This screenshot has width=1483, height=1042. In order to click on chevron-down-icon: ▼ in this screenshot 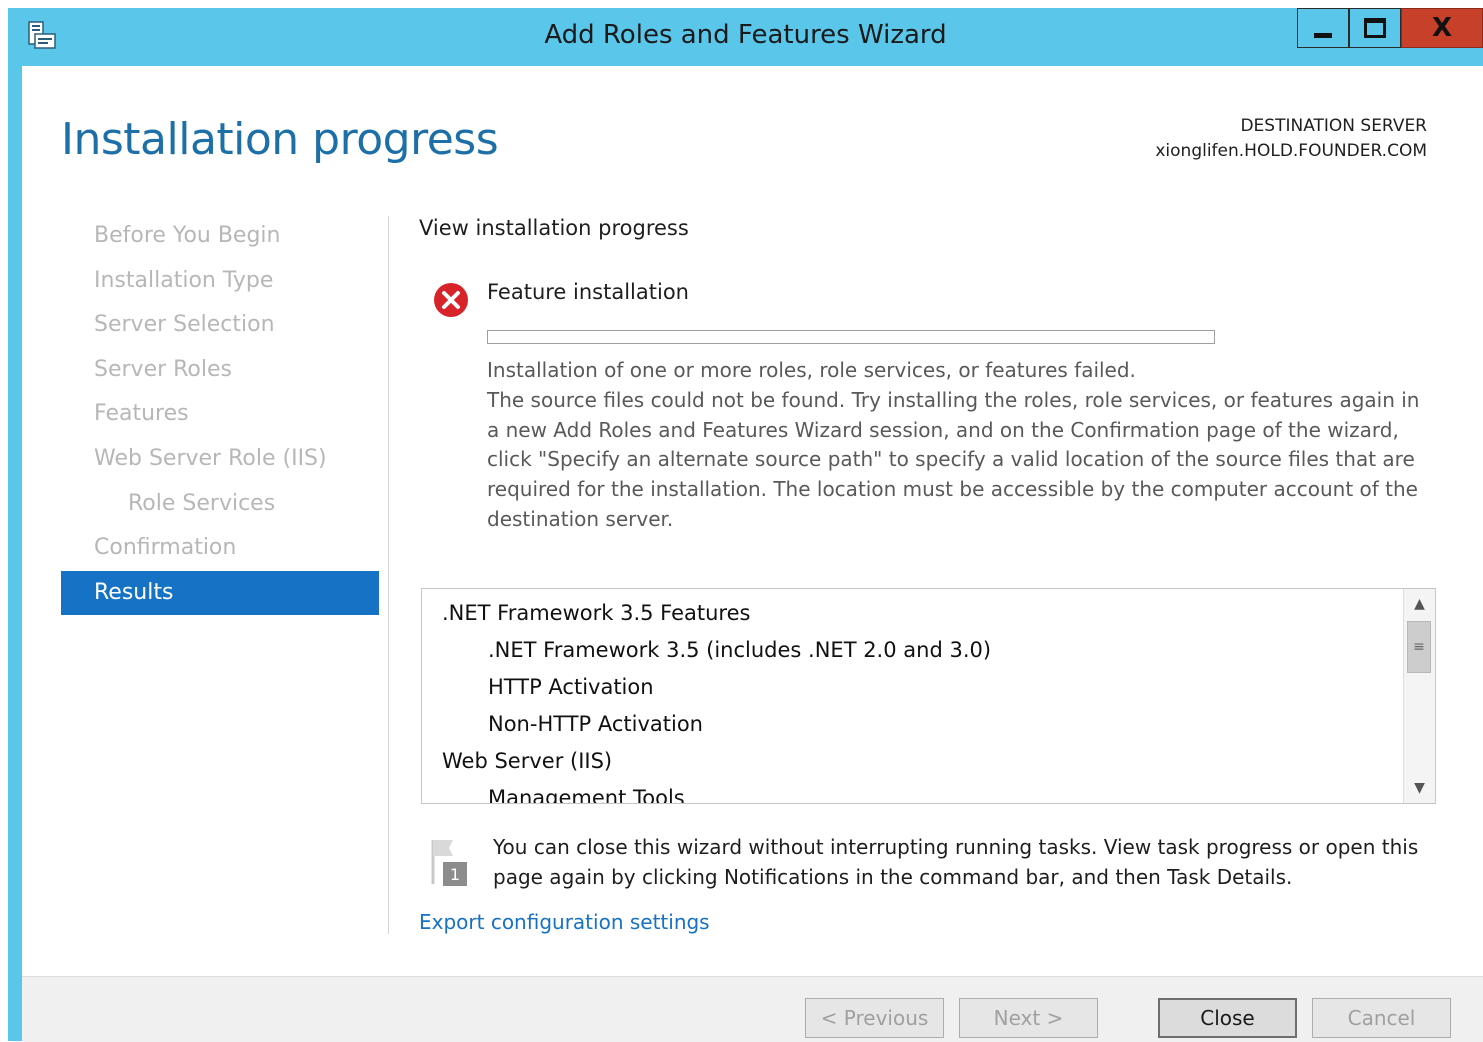, I will do `click(1419, 788)`.